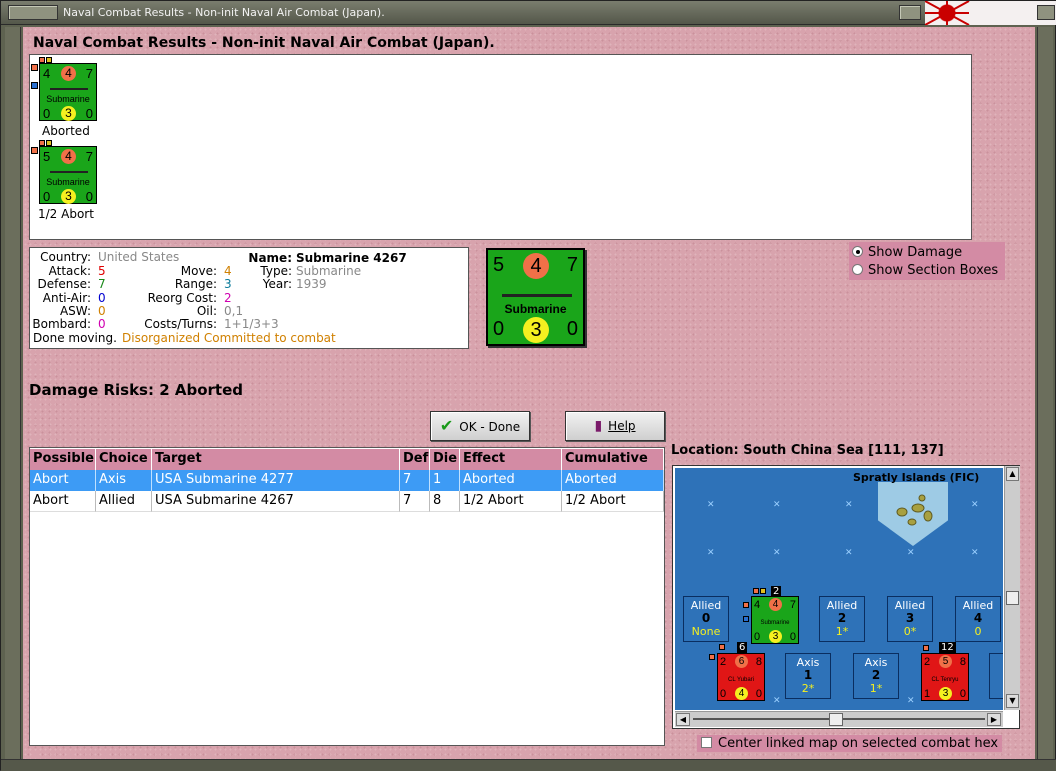  Describe the element at coordinates (615, 426) in the screenshot. I see `help-button: ▮ Help` at that location.